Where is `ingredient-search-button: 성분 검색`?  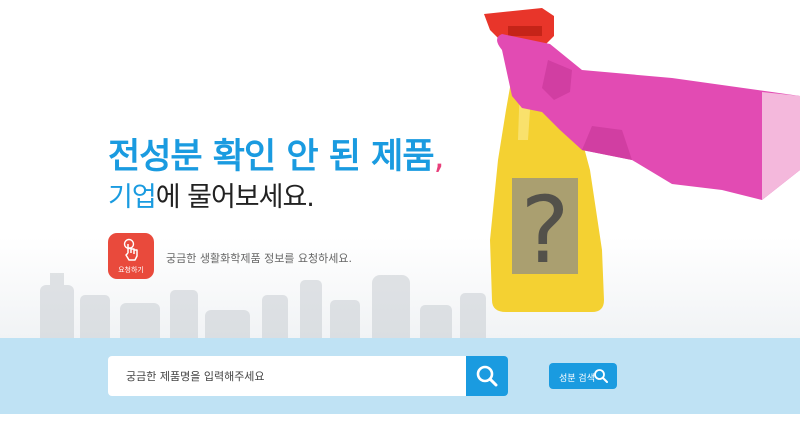 ingredient-search-button: 성분 검색 is located at coordinates (583, 376).